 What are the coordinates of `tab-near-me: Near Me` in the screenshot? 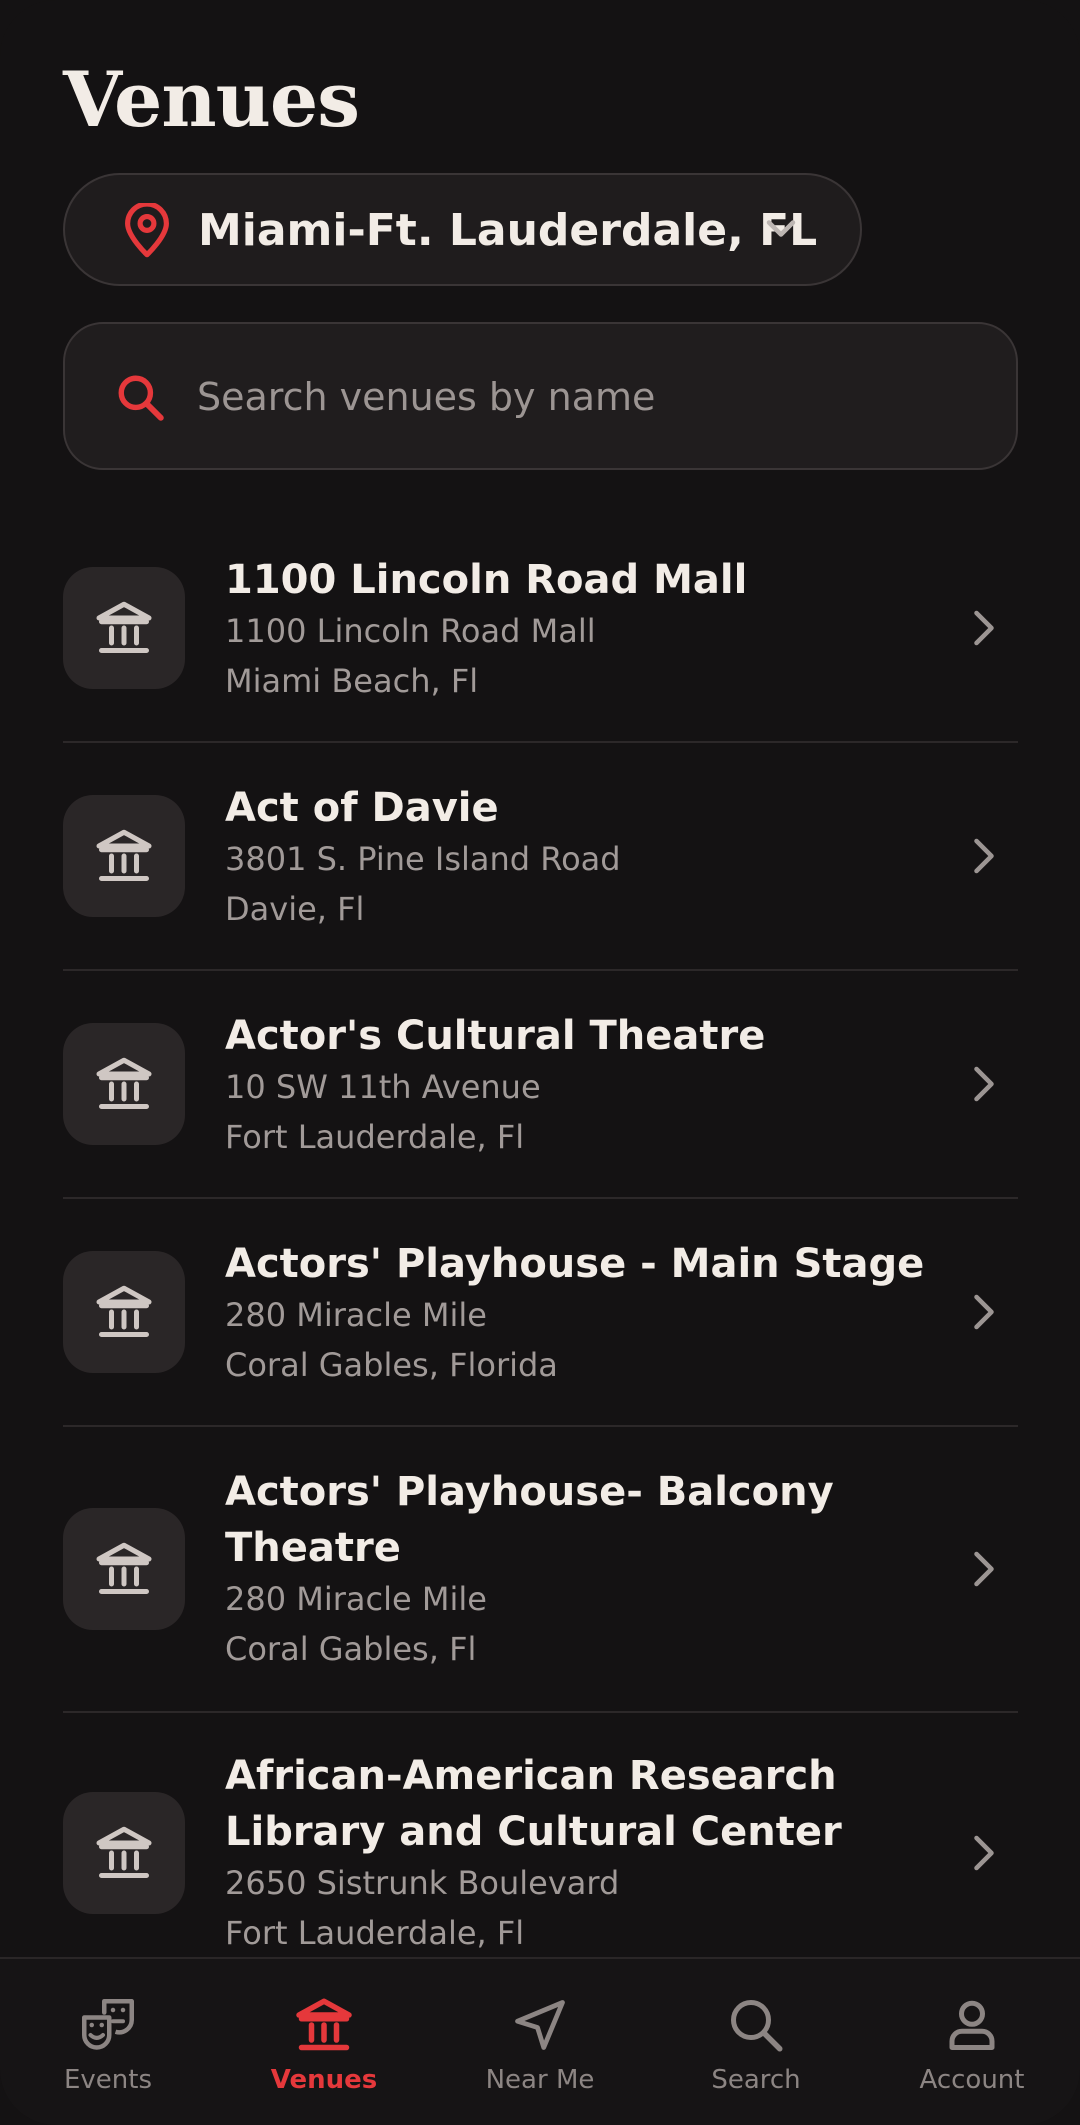 It's located at (540, 2042).